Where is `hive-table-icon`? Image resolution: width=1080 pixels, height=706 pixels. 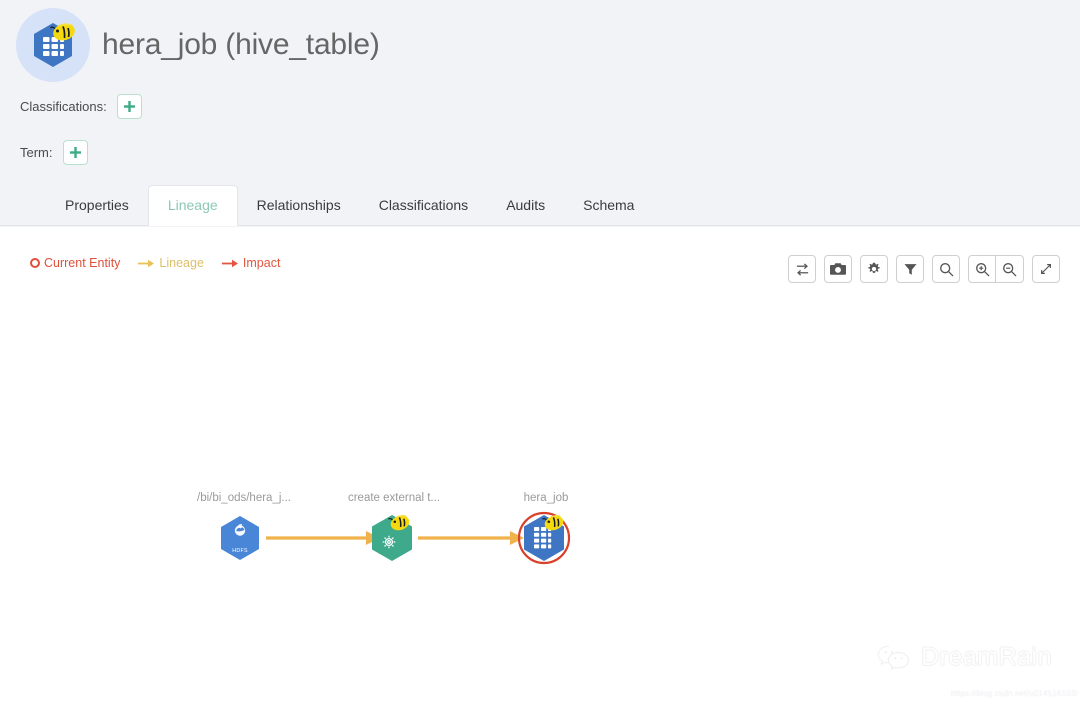 hive-table-icon is located at coordinates (53, 45).